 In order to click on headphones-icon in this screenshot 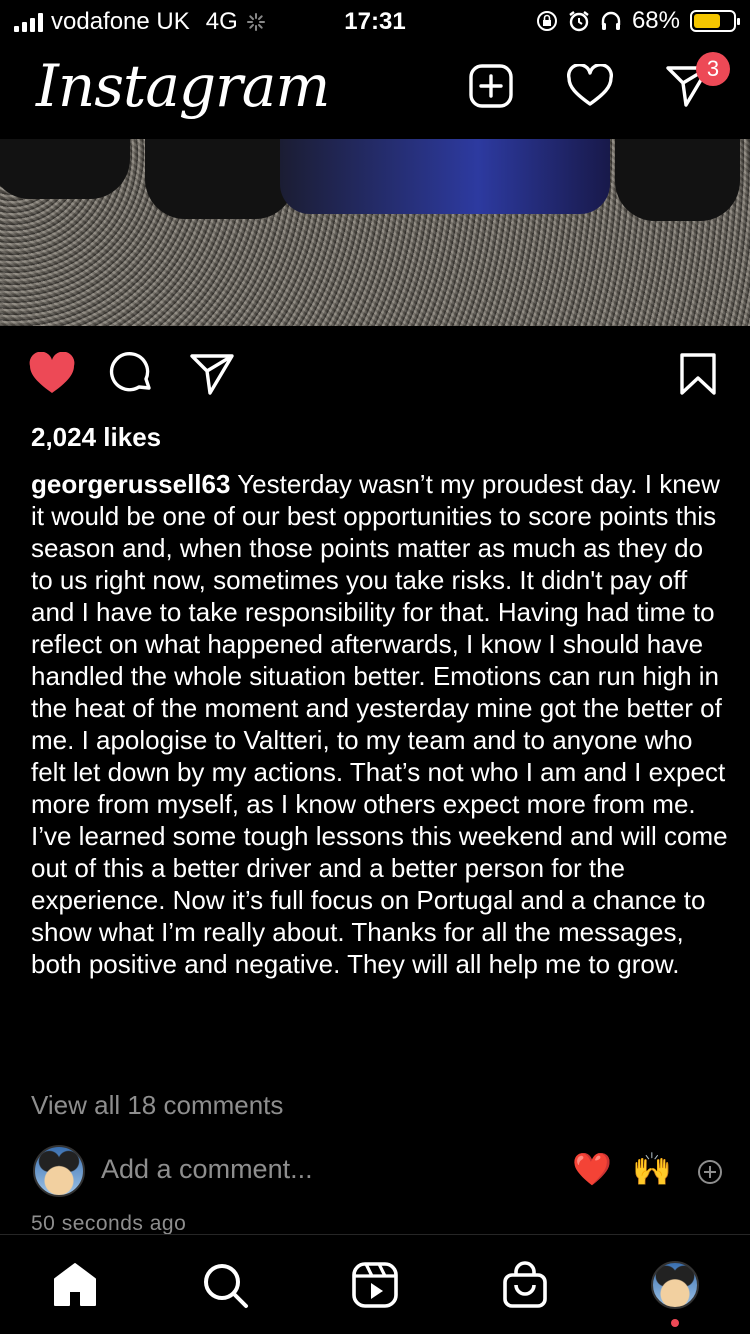, I will do `click(611, 20)`.